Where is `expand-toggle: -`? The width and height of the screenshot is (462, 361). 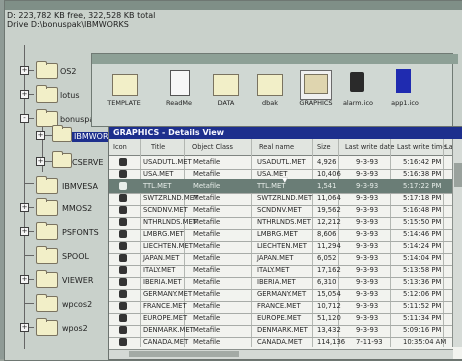
expand-toggle: - is located at coordinates (24, 118).